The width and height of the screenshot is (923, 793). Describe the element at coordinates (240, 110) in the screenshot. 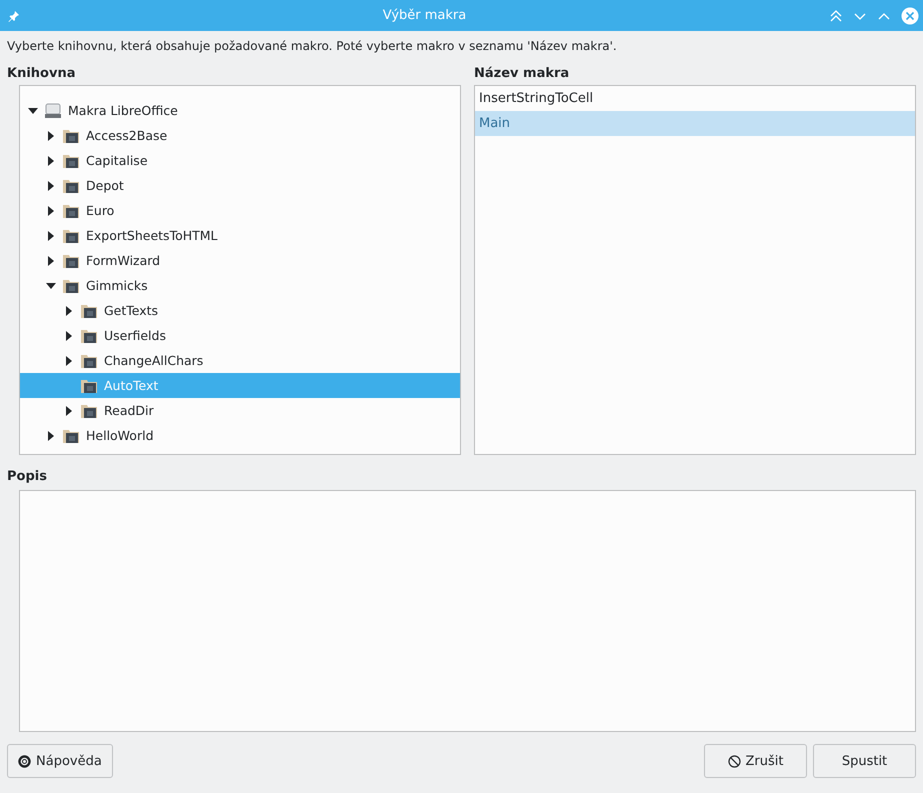

I see `tree-item: Makra LibreOffice` at that location.